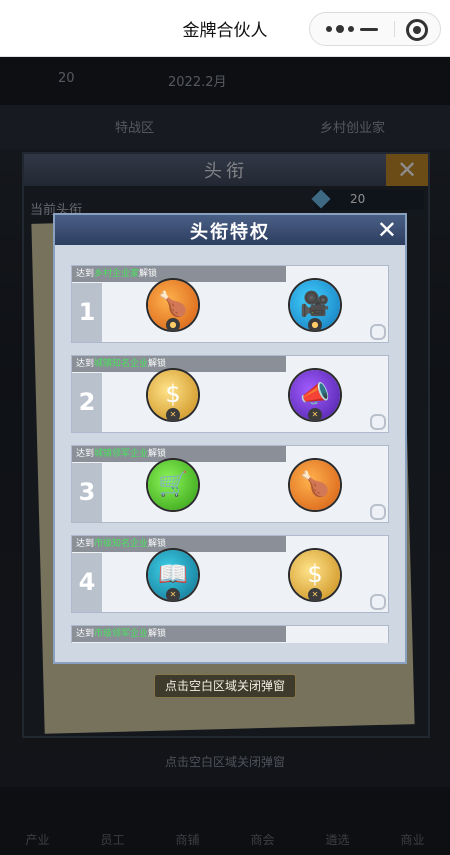  What do you see at coordinates (230, 484) in the screenshot?
I see `privilege-card: 达到城镇领军企业解锁 3 🛒 🍗` at bounding box center [230, 484].